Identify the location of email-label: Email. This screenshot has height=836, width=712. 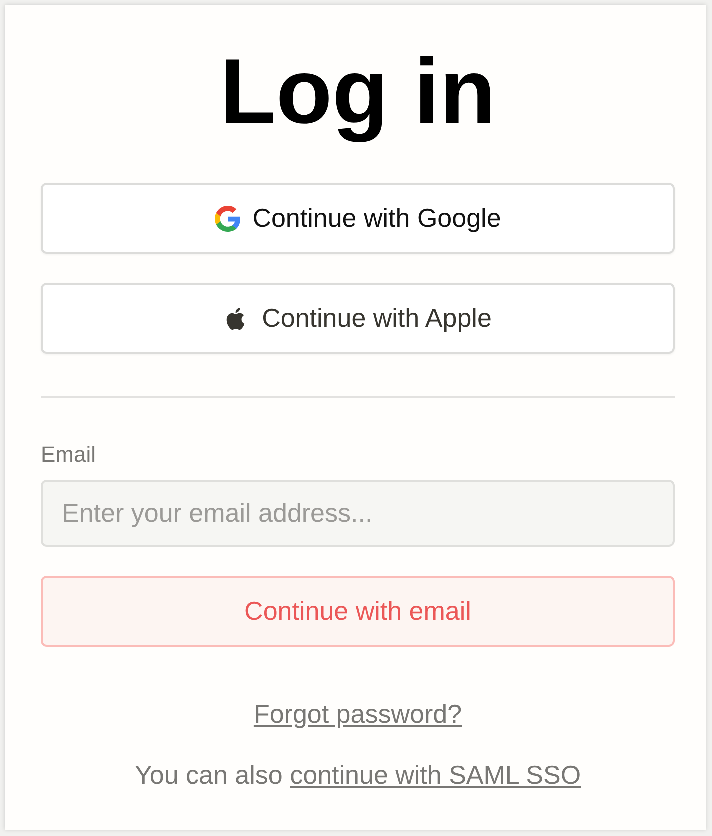
(69, 455).